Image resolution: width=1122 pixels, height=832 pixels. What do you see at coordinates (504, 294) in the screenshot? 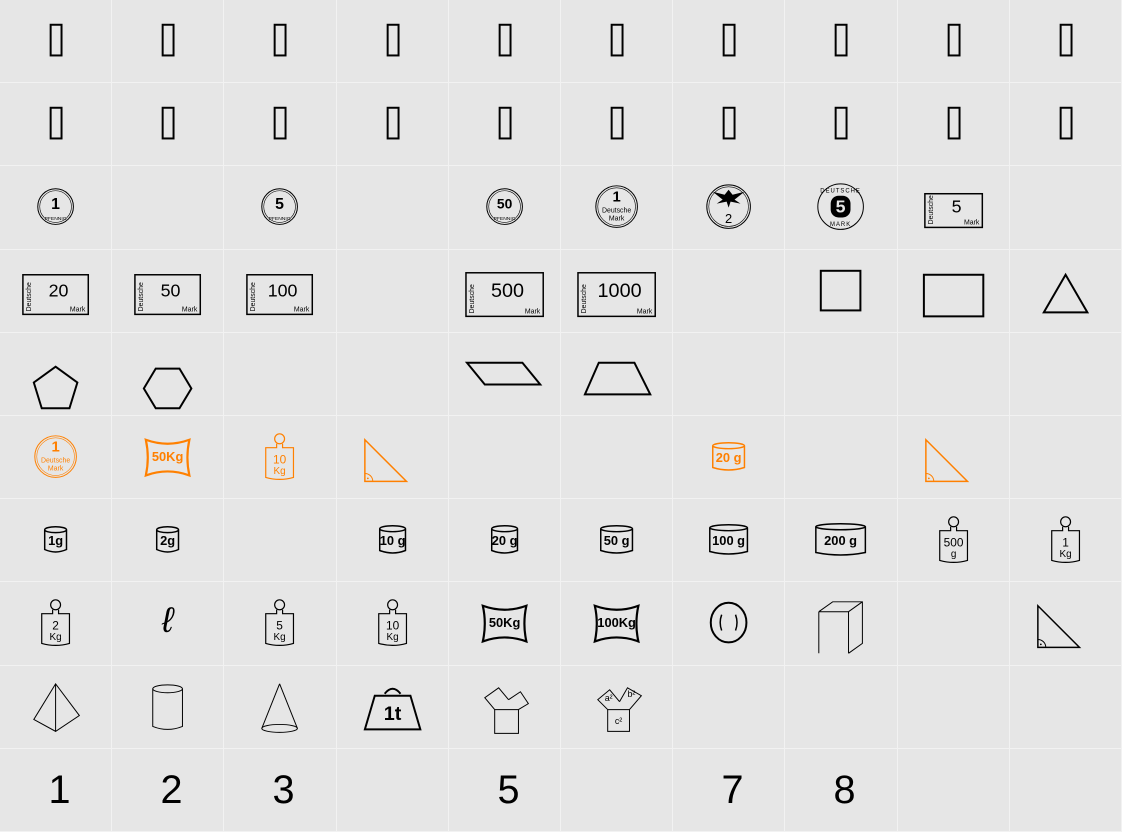
I see `glyph-svg: Deutsche 500Mark` at bounding box center [504, 294].